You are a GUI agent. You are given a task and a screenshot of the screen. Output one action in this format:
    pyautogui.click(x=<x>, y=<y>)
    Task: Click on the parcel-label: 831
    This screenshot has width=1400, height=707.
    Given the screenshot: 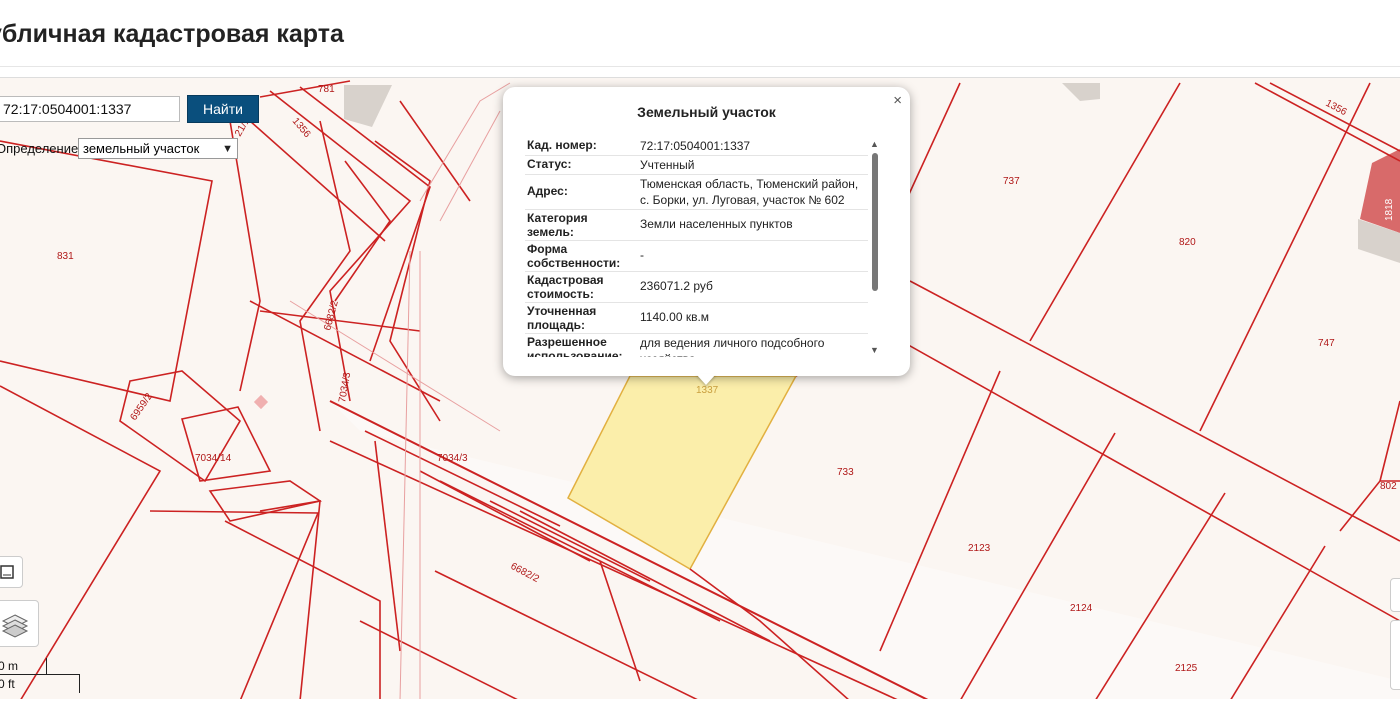 What is the action you would take?
    pyautogui.click(x=65, y=256)
    